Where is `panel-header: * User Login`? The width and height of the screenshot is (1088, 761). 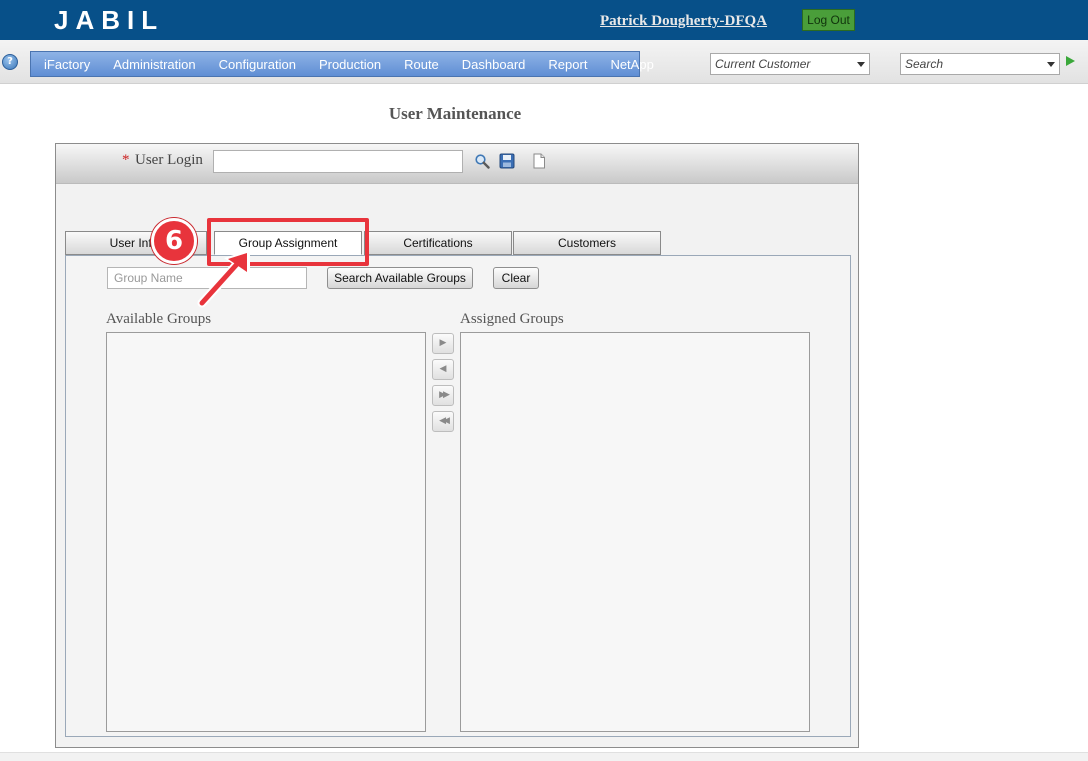
panel-header: * User Login is located at coordinates (457, 164).